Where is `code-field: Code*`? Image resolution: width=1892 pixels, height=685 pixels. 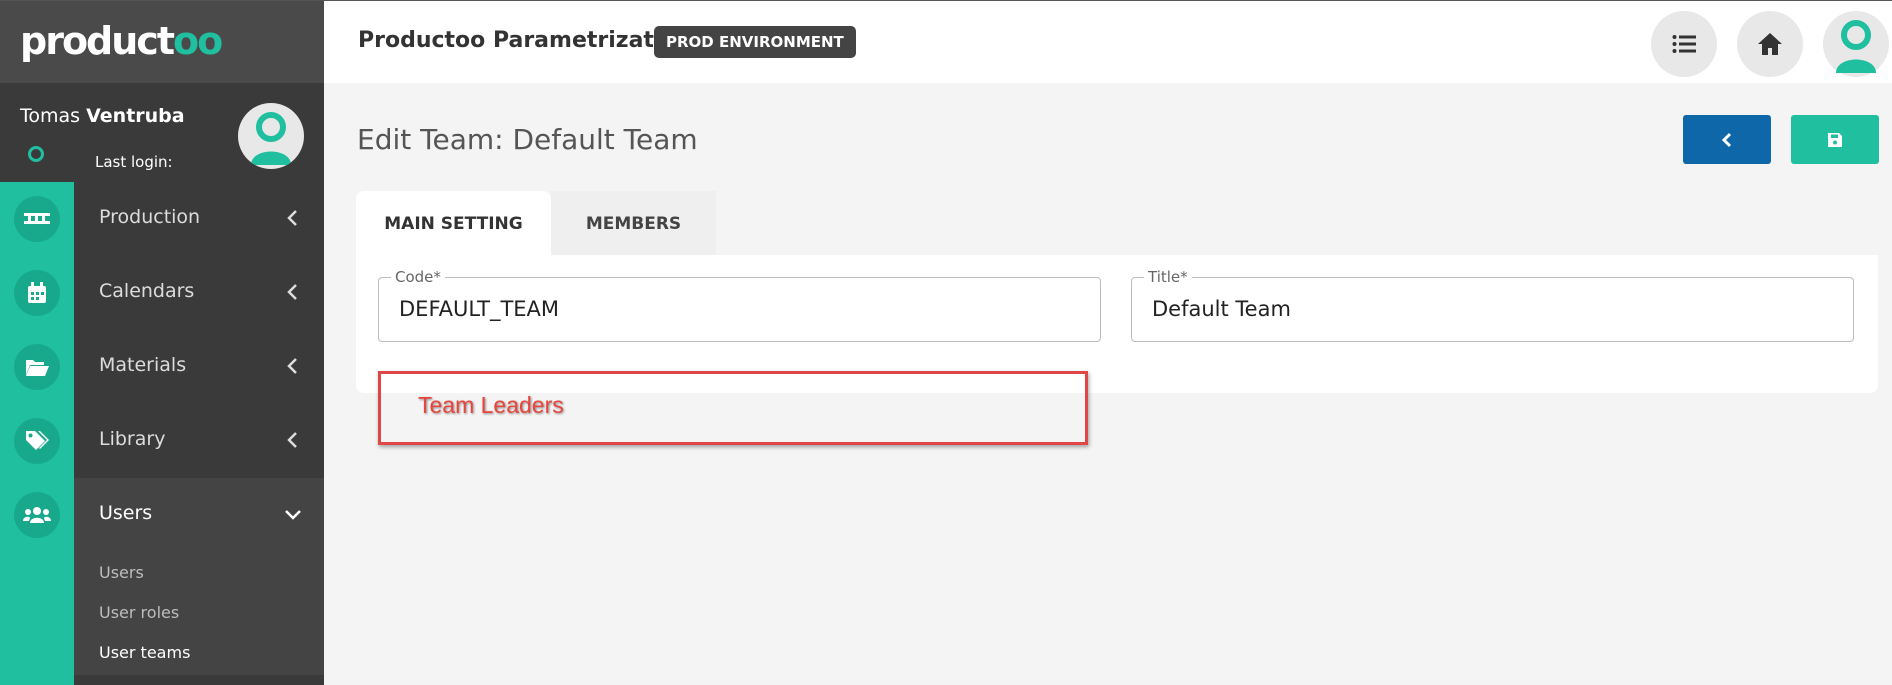 code-field: Code* is located at coordinates (739, 305).